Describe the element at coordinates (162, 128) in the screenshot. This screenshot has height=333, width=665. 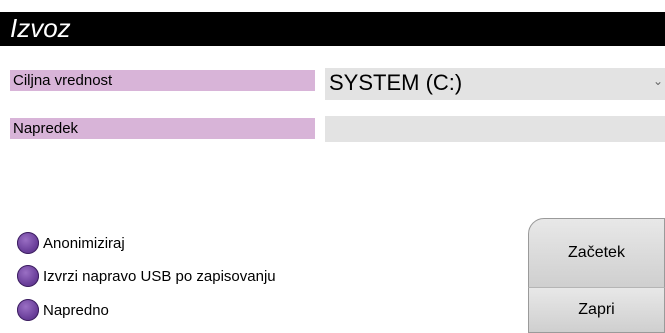
I see `progress-label: Napredek` at that location.